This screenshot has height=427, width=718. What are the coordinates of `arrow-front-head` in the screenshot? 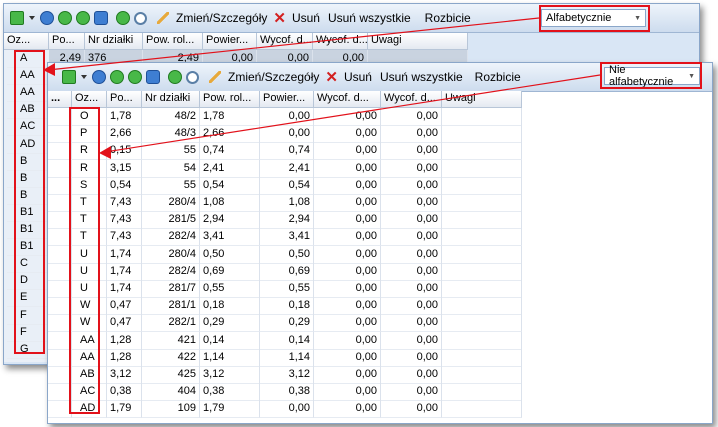 It's located at (105, 152).